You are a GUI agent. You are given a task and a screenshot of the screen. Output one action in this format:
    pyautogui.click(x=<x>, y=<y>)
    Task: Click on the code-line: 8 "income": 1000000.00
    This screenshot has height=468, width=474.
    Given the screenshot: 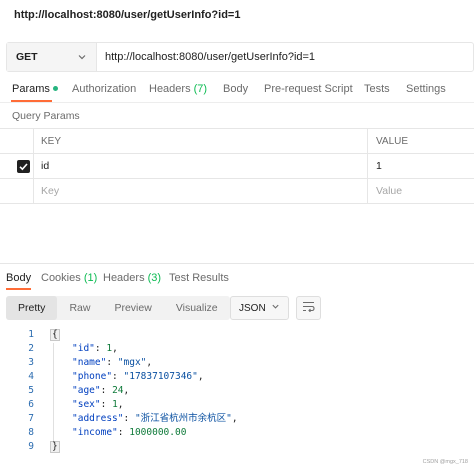 What is the action you would take?
    pyautogui.click(x=237, y=433)
    